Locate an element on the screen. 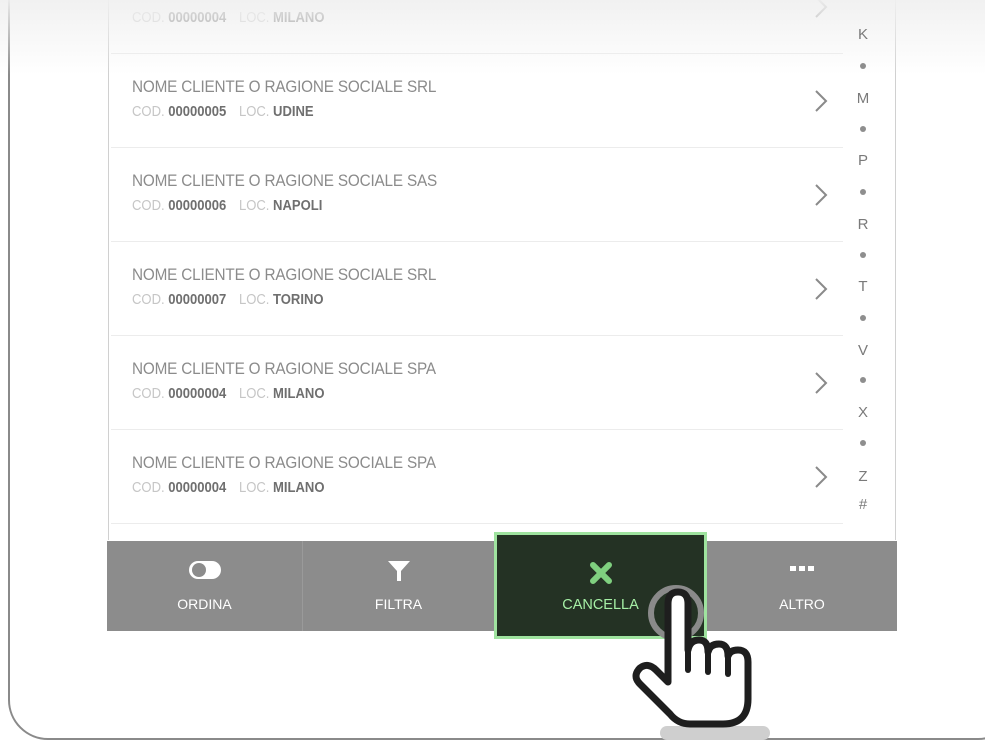  index-letter: X is located at coordinates (863, 412).